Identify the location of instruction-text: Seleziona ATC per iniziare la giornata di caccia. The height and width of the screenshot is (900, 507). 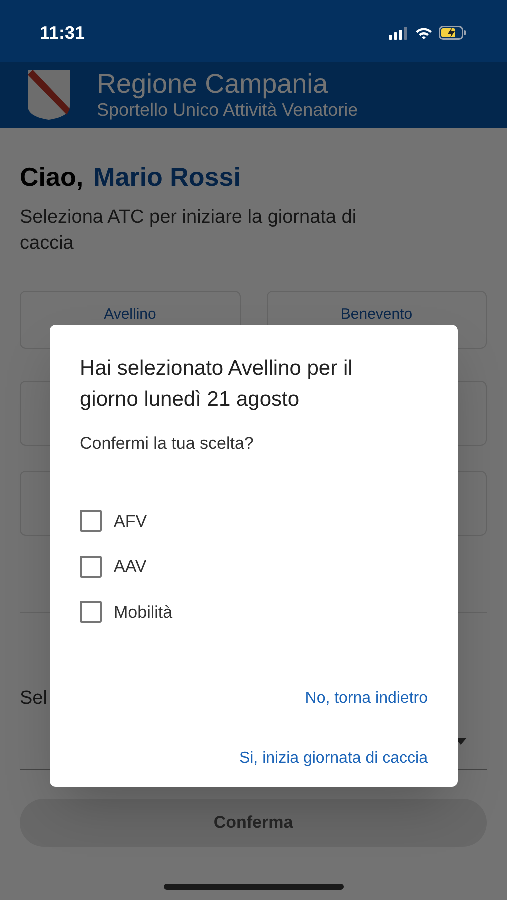
(189, 231).